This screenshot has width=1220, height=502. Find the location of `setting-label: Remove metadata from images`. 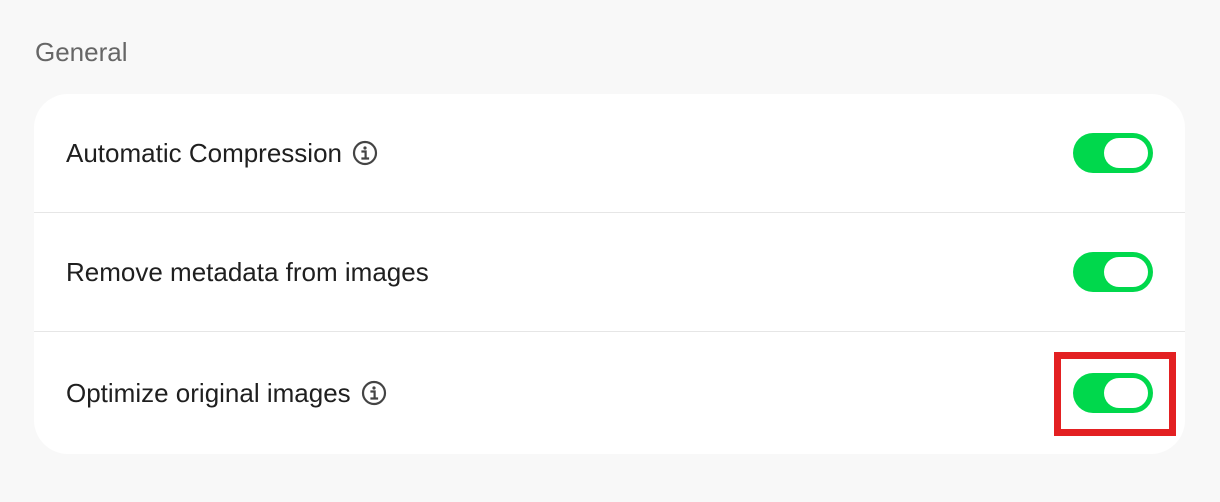

setting-label: Remove metadata from images is located at coordinates (247, 272).